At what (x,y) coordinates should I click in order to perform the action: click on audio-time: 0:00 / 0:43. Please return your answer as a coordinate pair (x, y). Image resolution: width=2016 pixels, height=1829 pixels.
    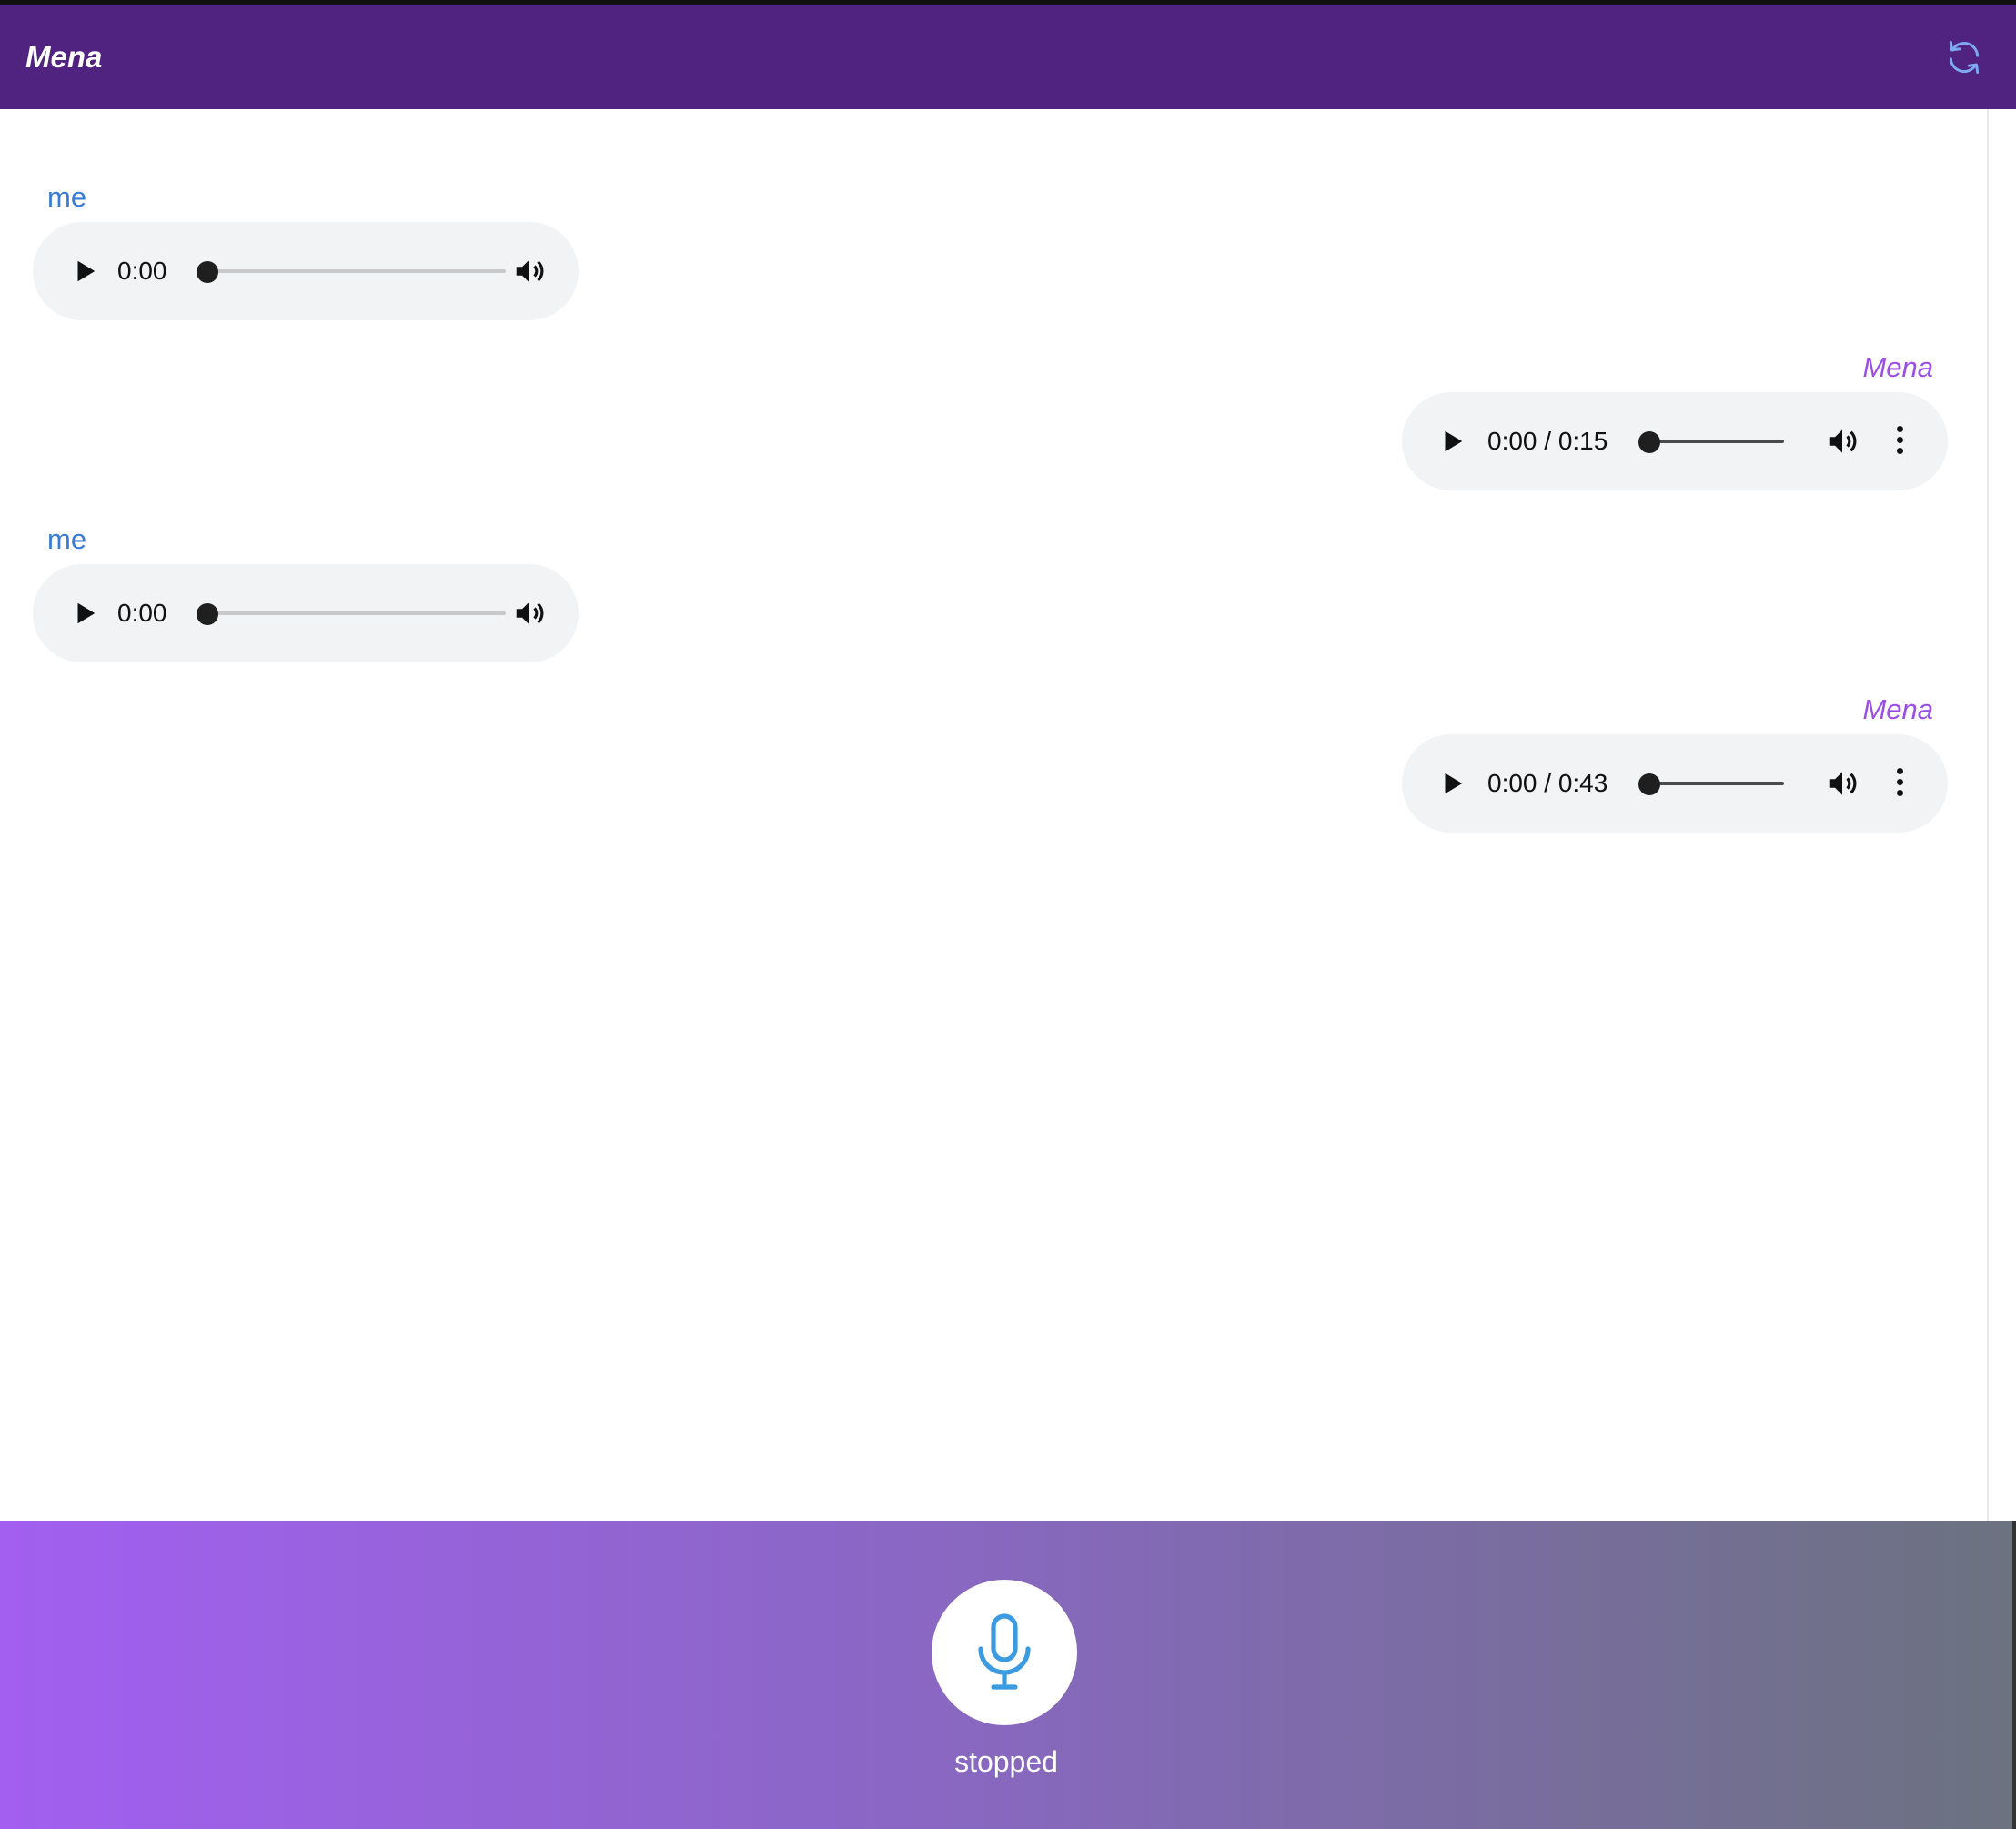
    Looking at the image, I should click on (1548, 783).